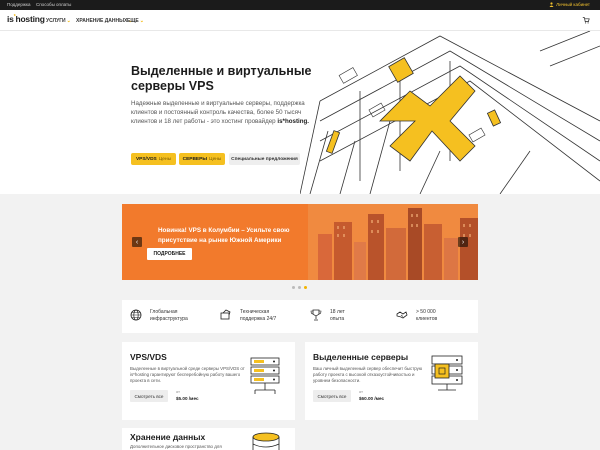 This screenshot has height=450, width=600. Describe the element at coordinates (316, 315) in the screenshot. I see `trophy-icon` at that location.